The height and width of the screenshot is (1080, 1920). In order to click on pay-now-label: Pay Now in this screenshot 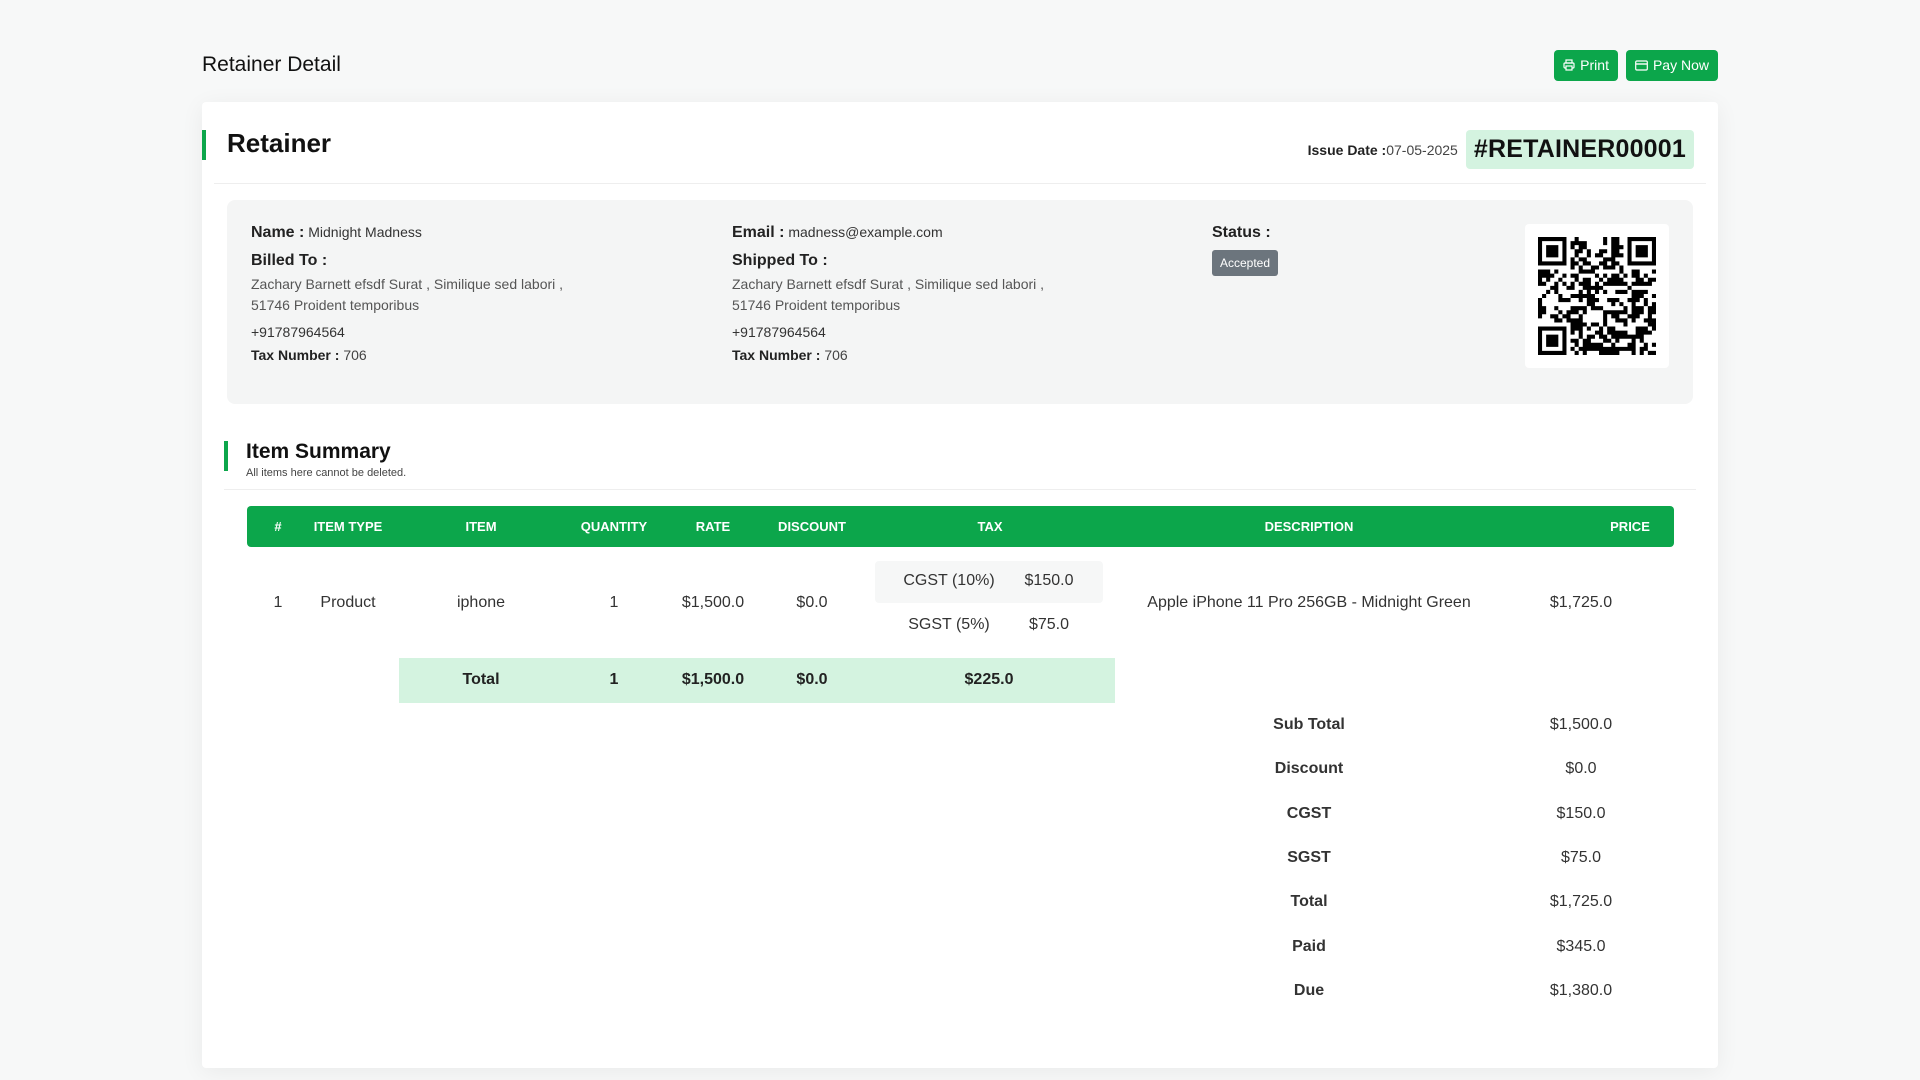, I will do `click(1680, 65)`.